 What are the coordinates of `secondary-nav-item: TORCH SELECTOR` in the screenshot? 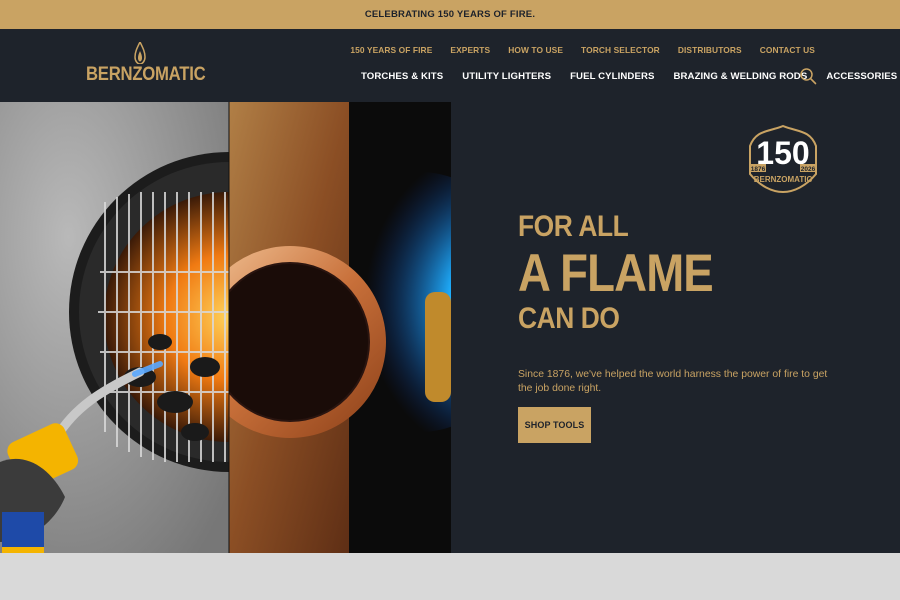 It's located at (620, 50).